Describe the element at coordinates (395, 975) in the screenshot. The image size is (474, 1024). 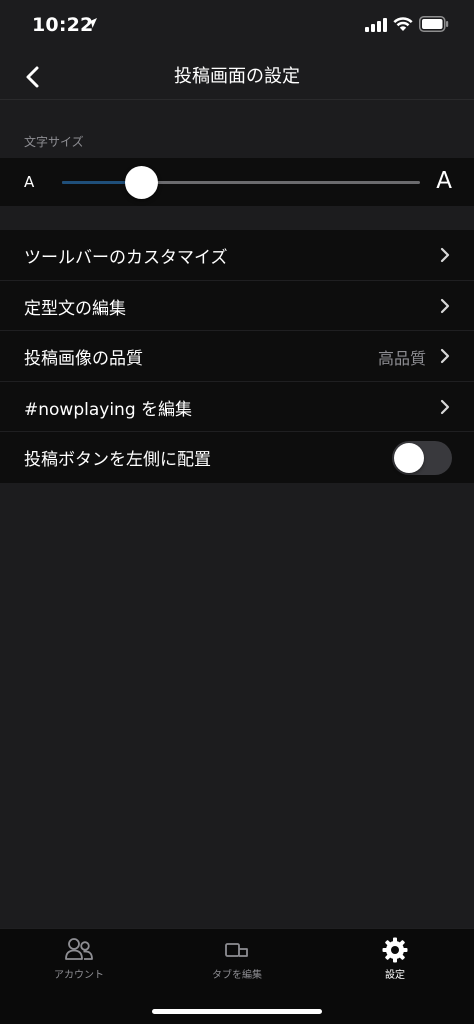
I see `tab-label: 設定` at that location.